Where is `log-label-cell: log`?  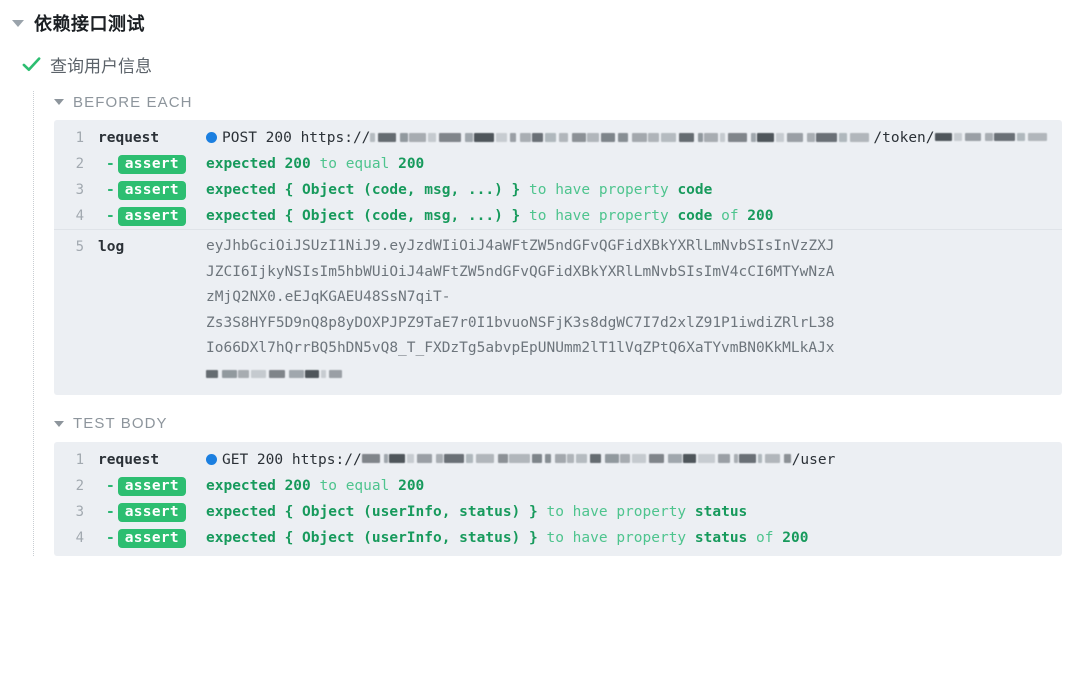 log-label-cell: log is located at coordinates (111, 247).